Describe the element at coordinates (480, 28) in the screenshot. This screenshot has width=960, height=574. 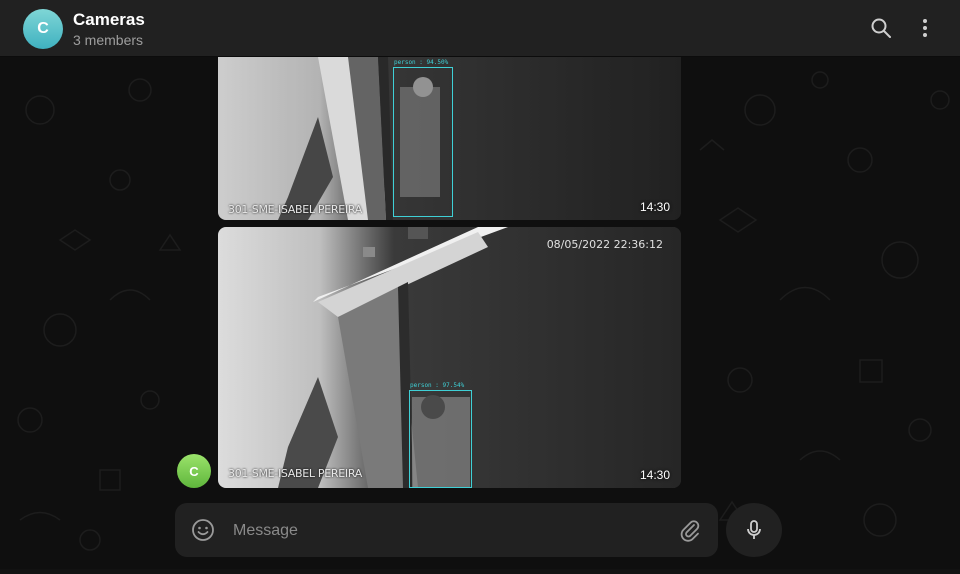
I see `chat-header: C Cameras 3 members` at that location.